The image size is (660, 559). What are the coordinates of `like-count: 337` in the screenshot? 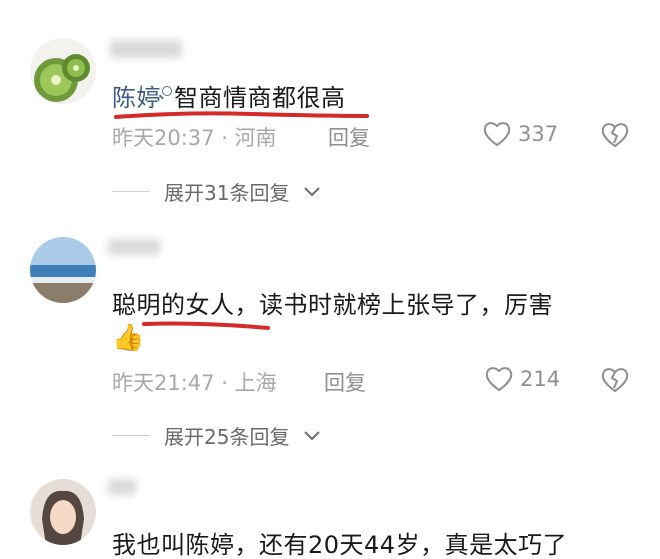 It's located at (538, 134).